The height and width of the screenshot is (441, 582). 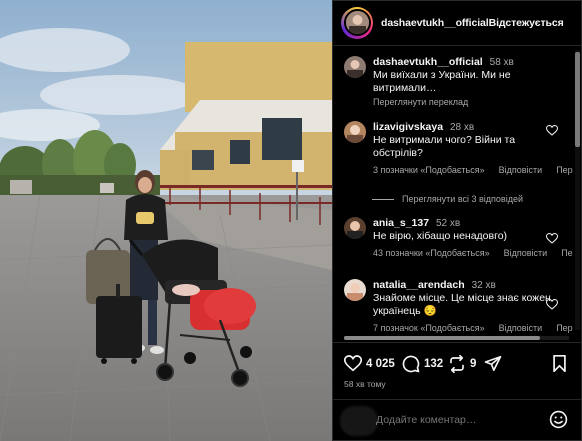 I want to click on comment-username: lizavigivskaya, so click(x=408, y=127).